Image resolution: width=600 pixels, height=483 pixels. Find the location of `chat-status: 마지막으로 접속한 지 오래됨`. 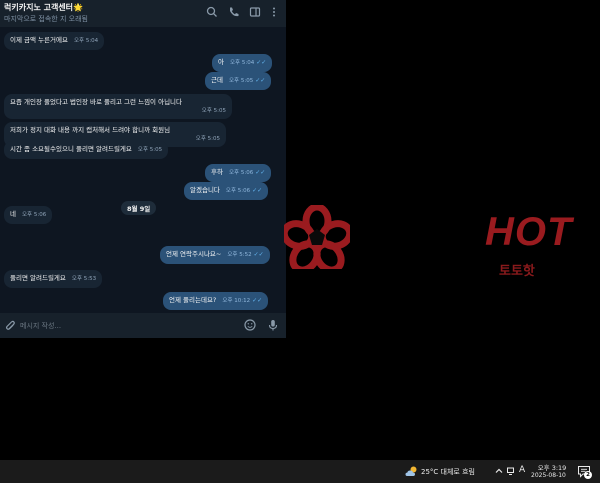

chat-status: 마지막으로 접속한 지 오래됨 is located at coordinates (46, 19).